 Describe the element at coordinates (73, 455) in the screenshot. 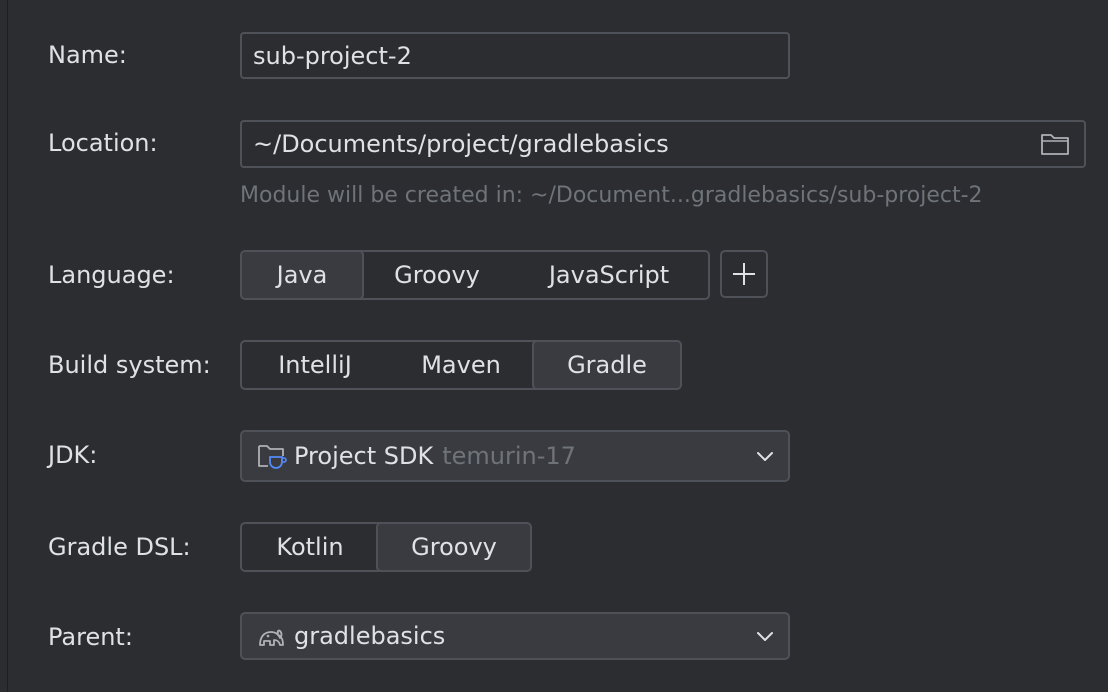

I see `jdk-label: JDK:` at that location.